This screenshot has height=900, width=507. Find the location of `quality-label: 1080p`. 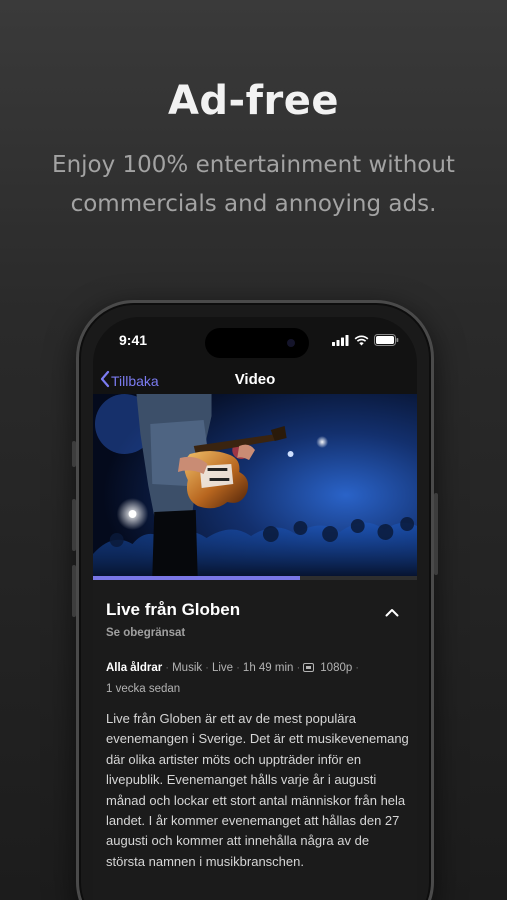

quality-label: 1080p is located at coordinates (336, 668).